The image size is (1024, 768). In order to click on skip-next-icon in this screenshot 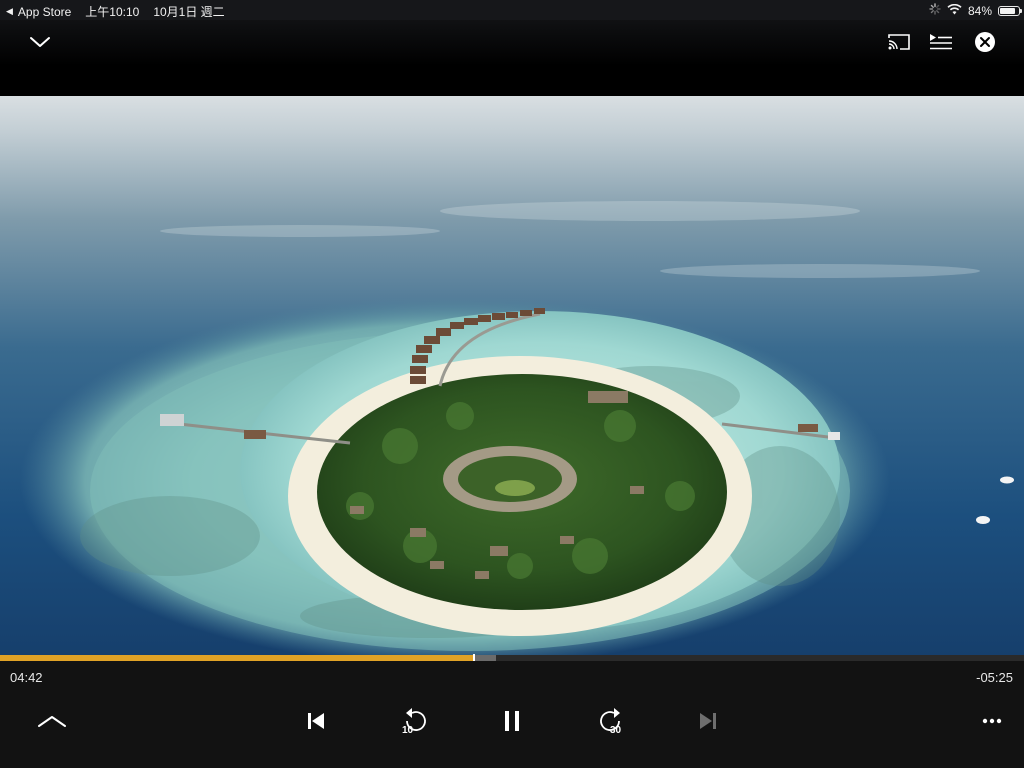, I will do `click(708, 721)`.